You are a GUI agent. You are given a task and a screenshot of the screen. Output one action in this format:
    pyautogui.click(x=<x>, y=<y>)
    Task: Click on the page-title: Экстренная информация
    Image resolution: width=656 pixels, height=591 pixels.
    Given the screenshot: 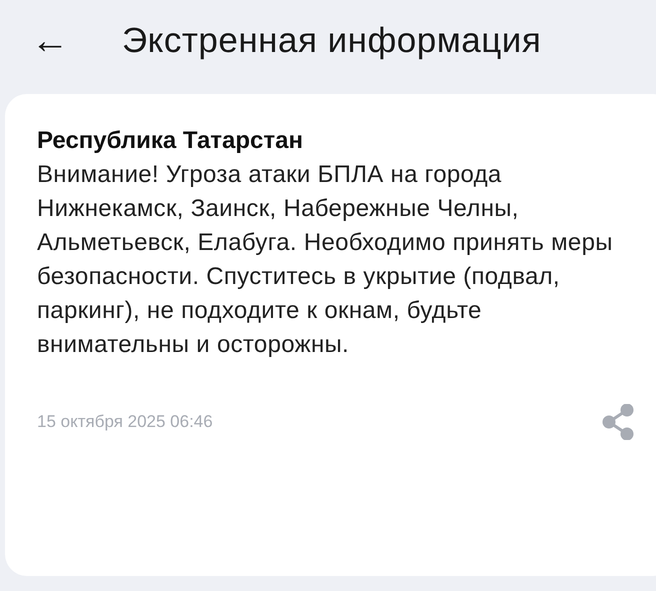 What is the action you would take?
    pyautogui.click(x=332, y=41)
    